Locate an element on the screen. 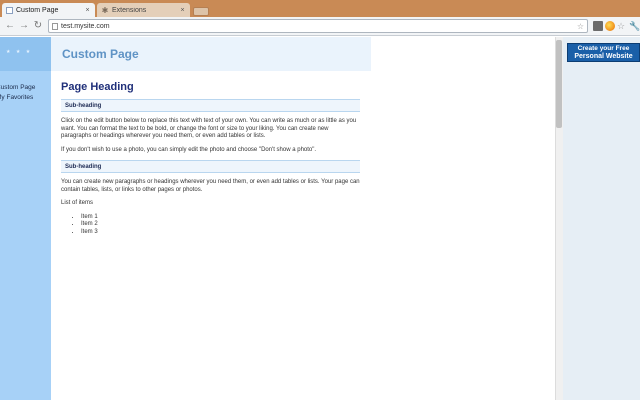  forward-arrow-icon: → is located at coordinates (24, 26).